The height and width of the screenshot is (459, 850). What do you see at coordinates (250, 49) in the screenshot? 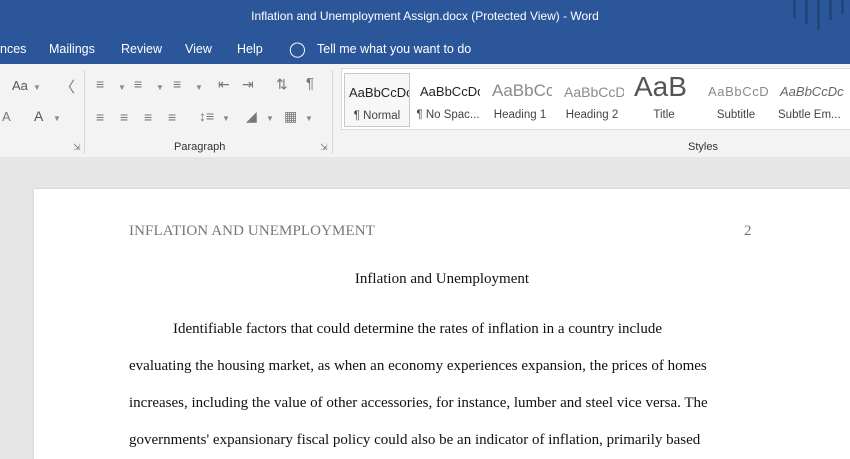
I see `tab-help: Help` at bounding box center [250, 49].